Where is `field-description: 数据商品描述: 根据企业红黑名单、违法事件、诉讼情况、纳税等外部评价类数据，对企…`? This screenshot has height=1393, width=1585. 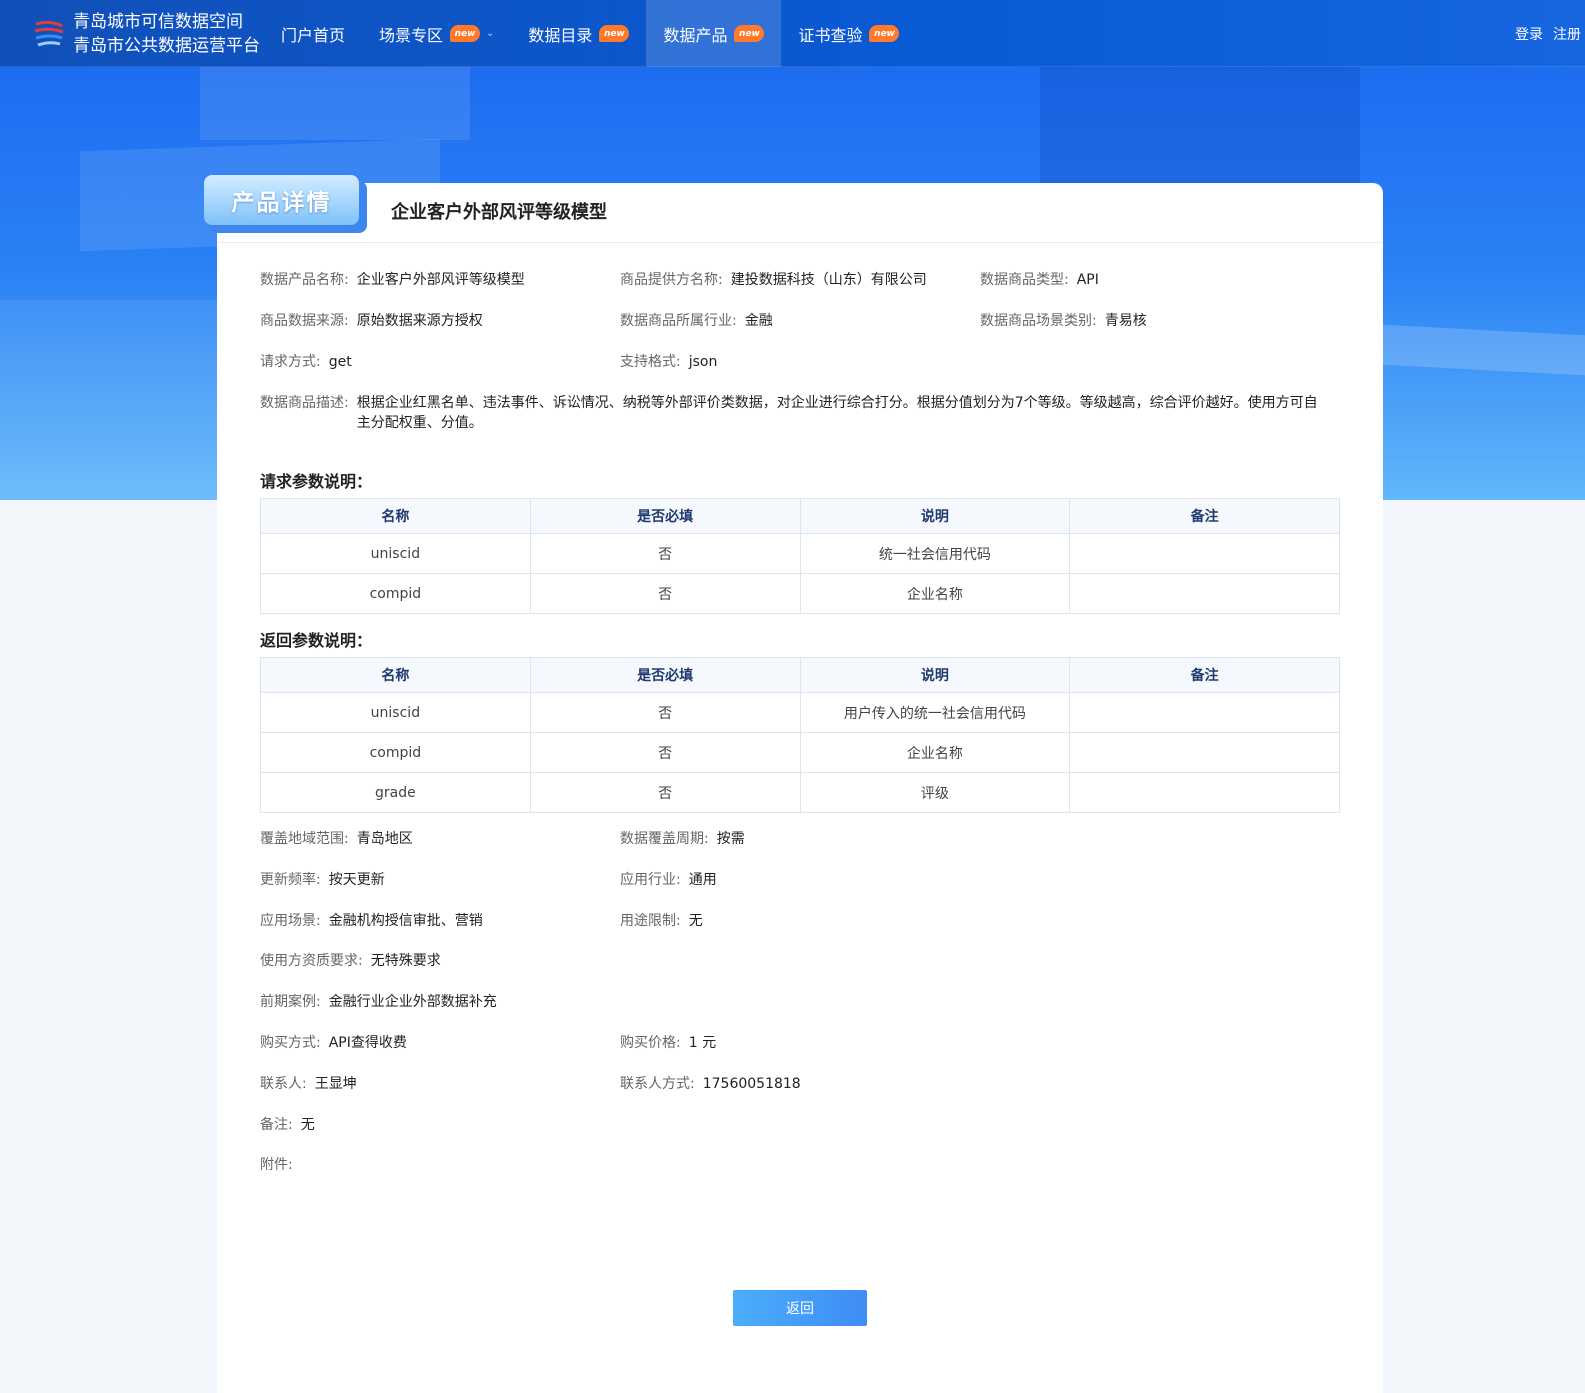 field-description: 数据商品描述: 根据企业红黑名单、违法事件、诉讼情况、纳税等外部评价类数据，对企… is located at coordinates (792, 413).